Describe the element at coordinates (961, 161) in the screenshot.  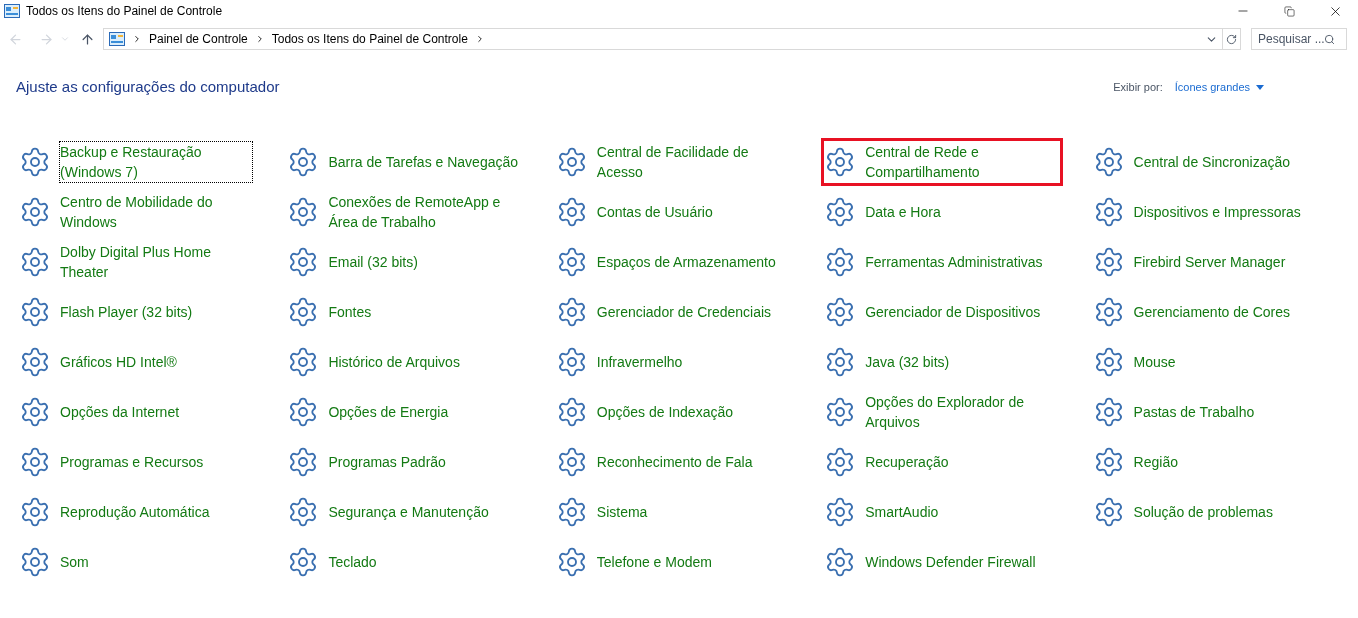
I see `applet-link: Central de Rede e Compartilhamento` at that location.